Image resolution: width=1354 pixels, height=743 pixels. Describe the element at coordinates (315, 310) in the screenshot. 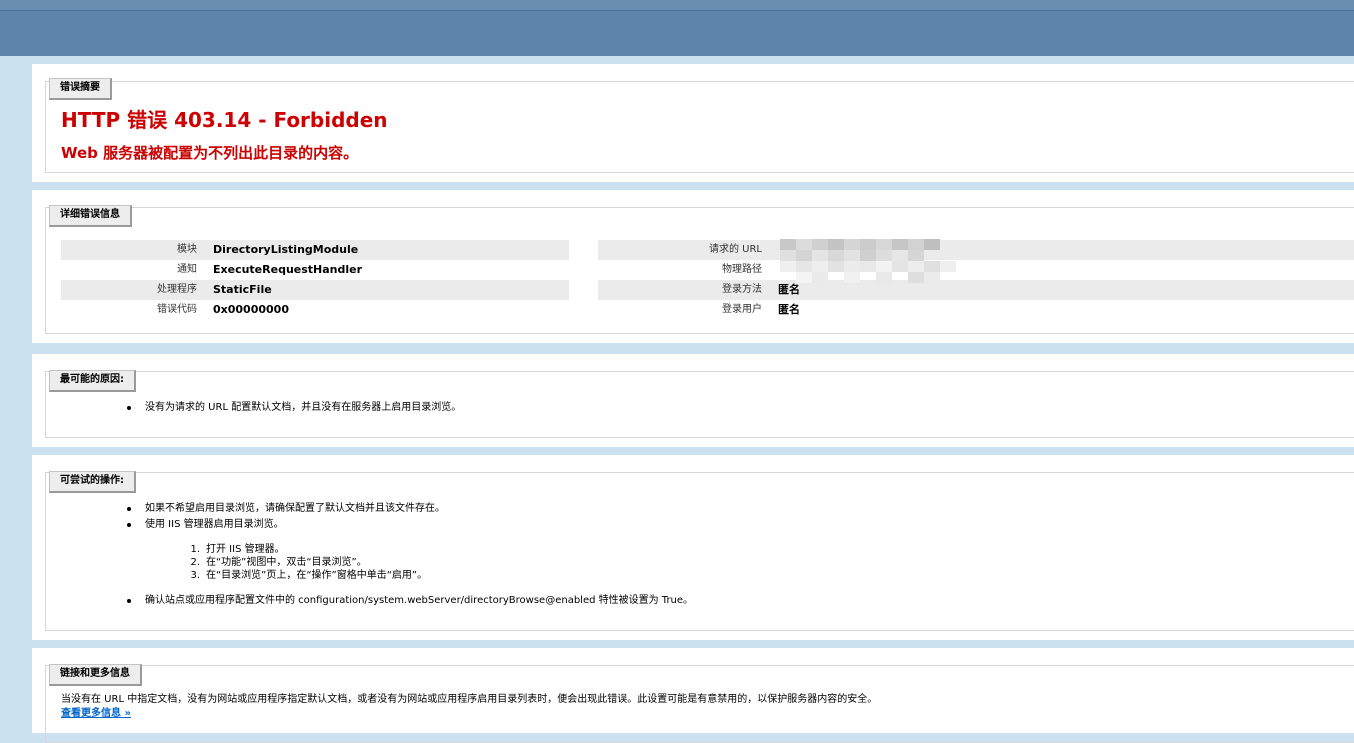

I see `detail-row: 错误代码 0x00000000` at that location.